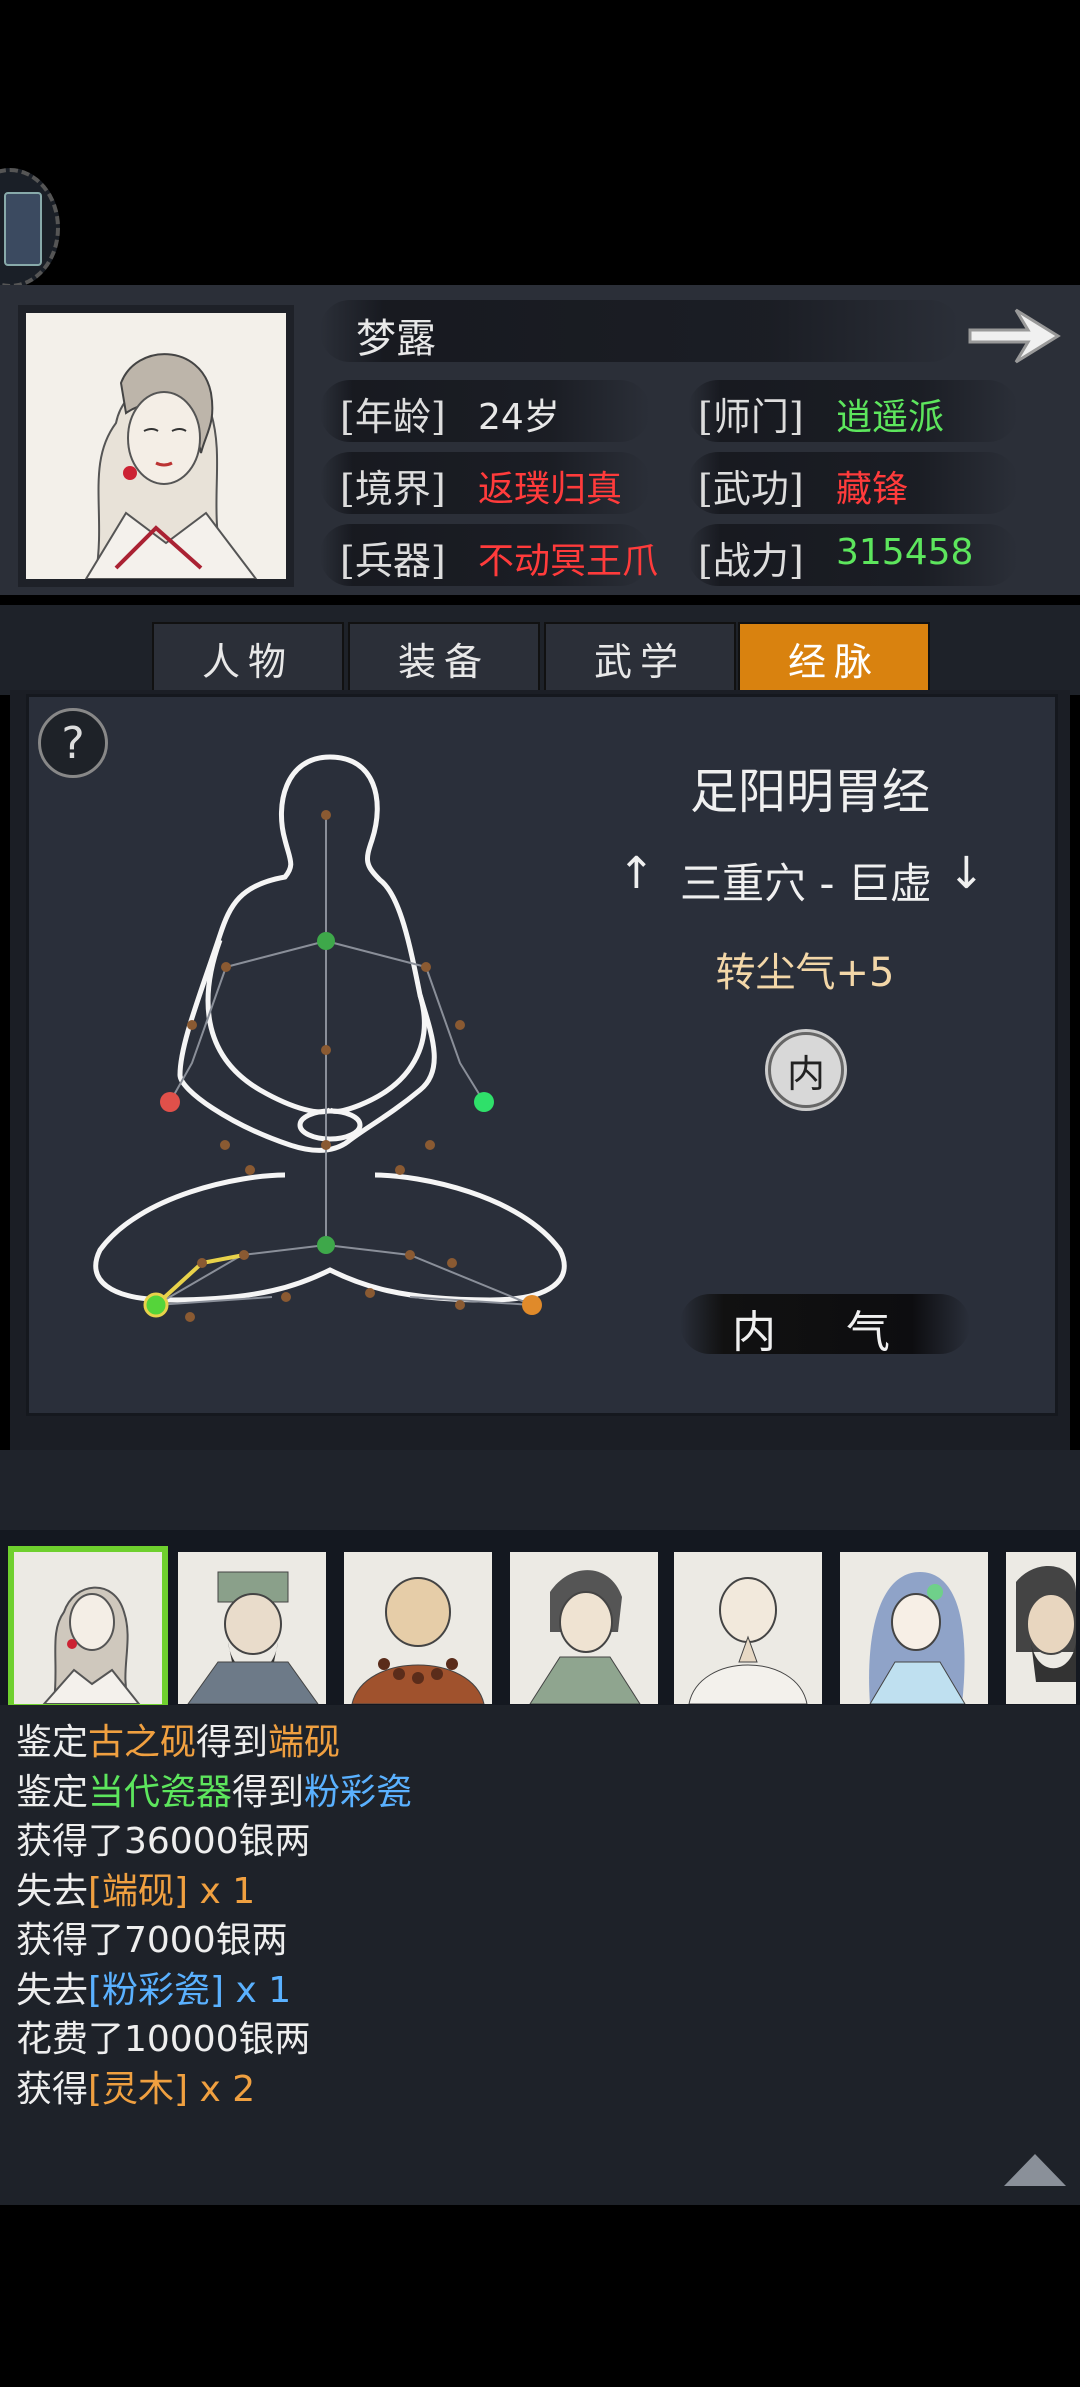  Describe the element at coordinates (809, 792) in the screenshot. I see `meridian-title: 足阳明胃经` at that location.